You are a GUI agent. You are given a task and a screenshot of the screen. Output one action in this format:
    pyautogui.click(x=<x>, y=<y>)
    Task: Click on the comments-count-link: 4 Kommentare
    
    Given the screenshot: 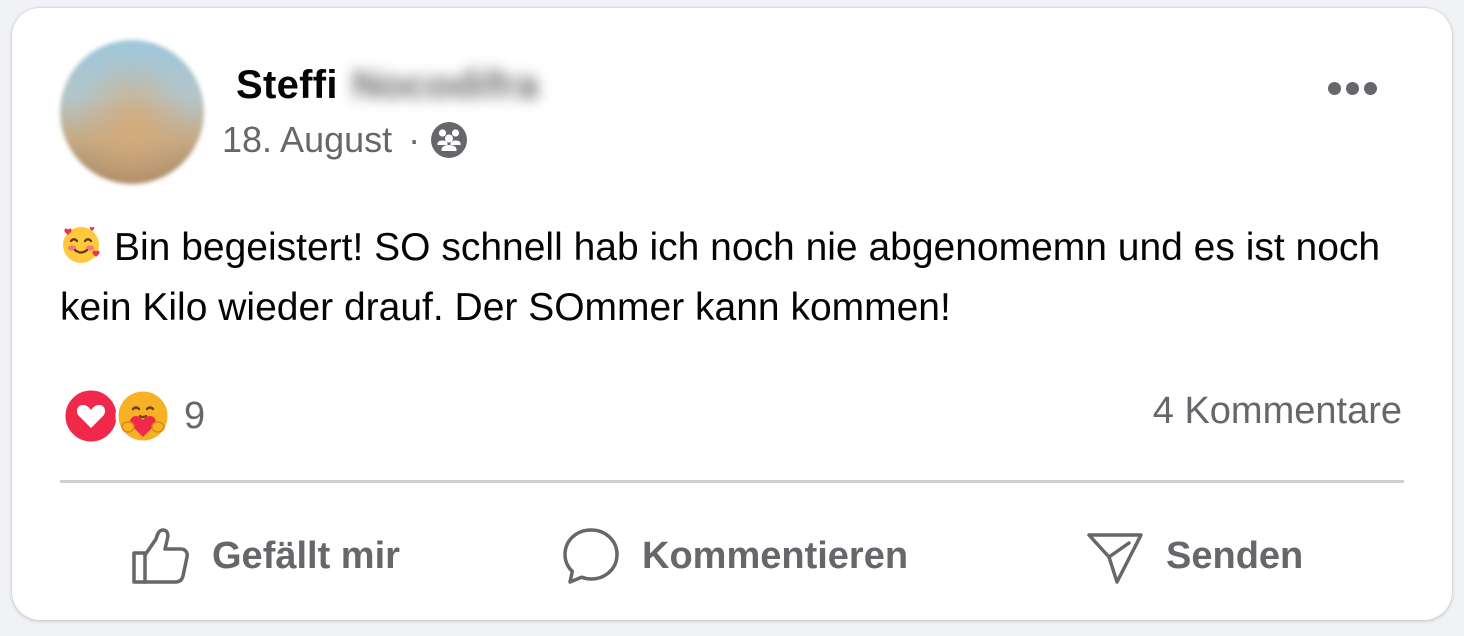 What is the action you would take?
    pyautogui.click(x=1277, y=411)
    